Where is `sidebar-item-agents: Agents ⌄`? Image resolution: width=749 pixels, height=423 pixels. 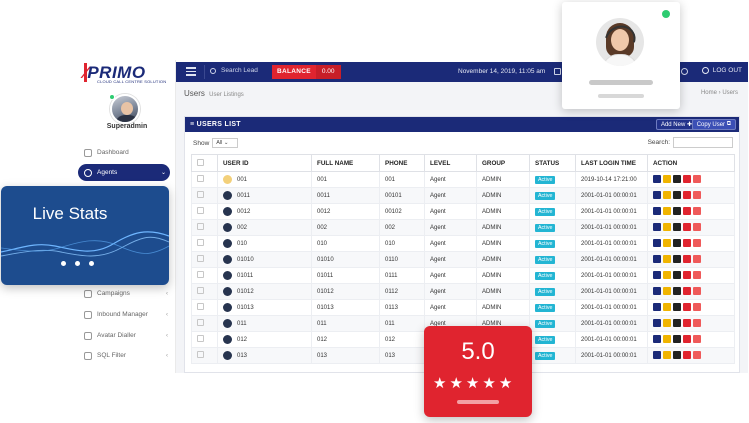 sidebar-item-agents: Agents ⌄ is located at coordinates (124, 172).